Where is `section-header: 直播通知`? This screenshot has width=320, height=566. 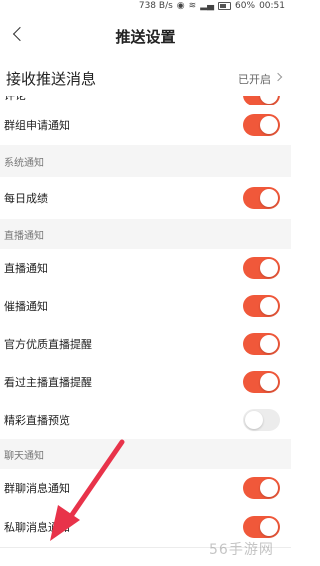 section-header: 直播通知 is located at coordinates (145, 234).